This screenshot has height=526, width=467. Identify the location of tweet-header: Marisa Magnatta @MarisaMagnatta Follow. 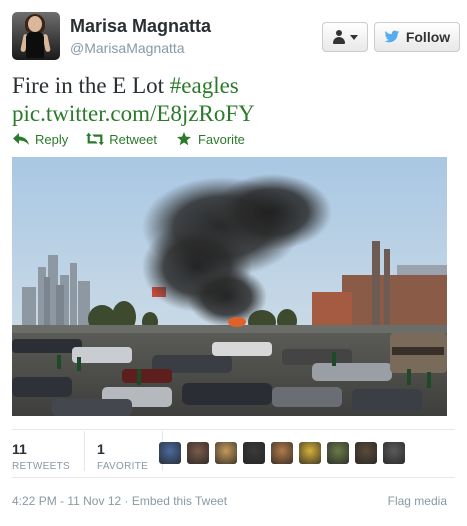
(236, 37).